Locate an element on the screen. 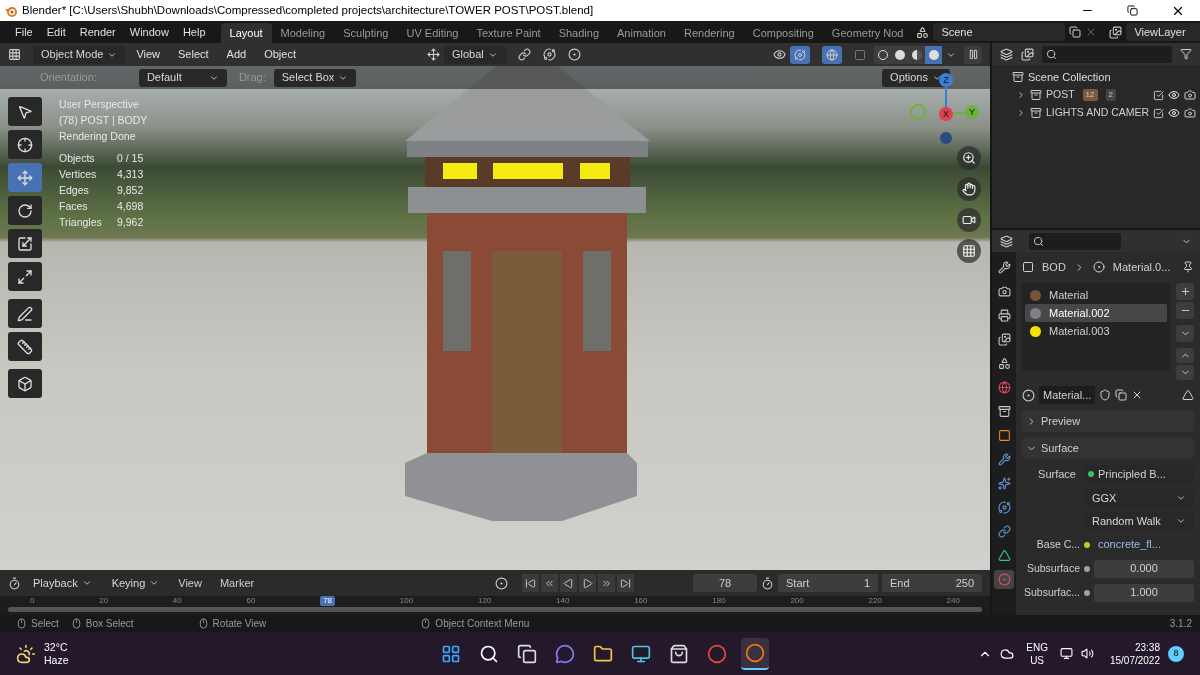 The image size is (1200, 675). volume-icon is located at coordinates (1087, 653).